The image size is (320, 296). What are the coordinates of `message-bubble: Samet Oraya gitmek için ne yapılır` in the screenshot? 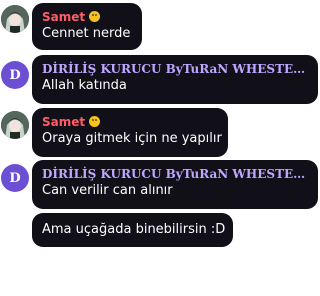 It's located at (130, 132).